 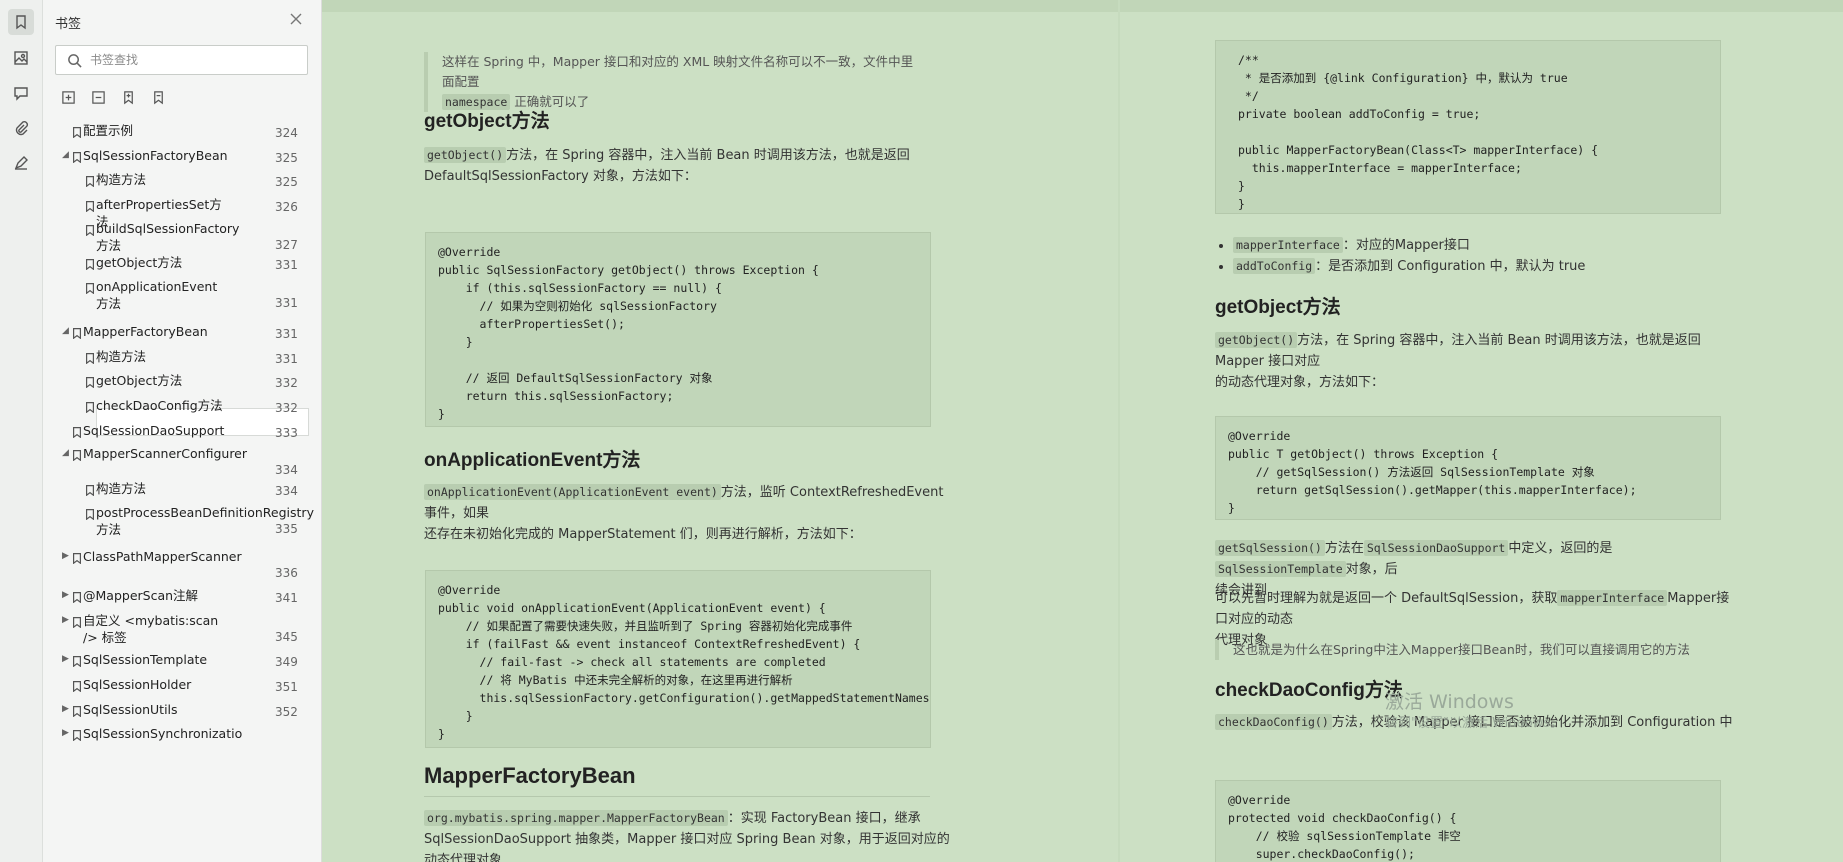 I want to click on bookmark-item-label: checkDaoConfig方法, so click(x=159, y=405).